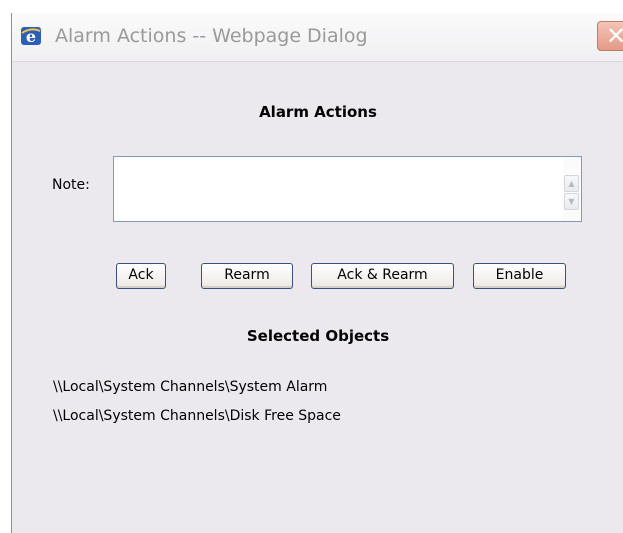  Describe the element at coordinates (519, 276) in the screenshot. I see `enable-button: Enable` at that location.